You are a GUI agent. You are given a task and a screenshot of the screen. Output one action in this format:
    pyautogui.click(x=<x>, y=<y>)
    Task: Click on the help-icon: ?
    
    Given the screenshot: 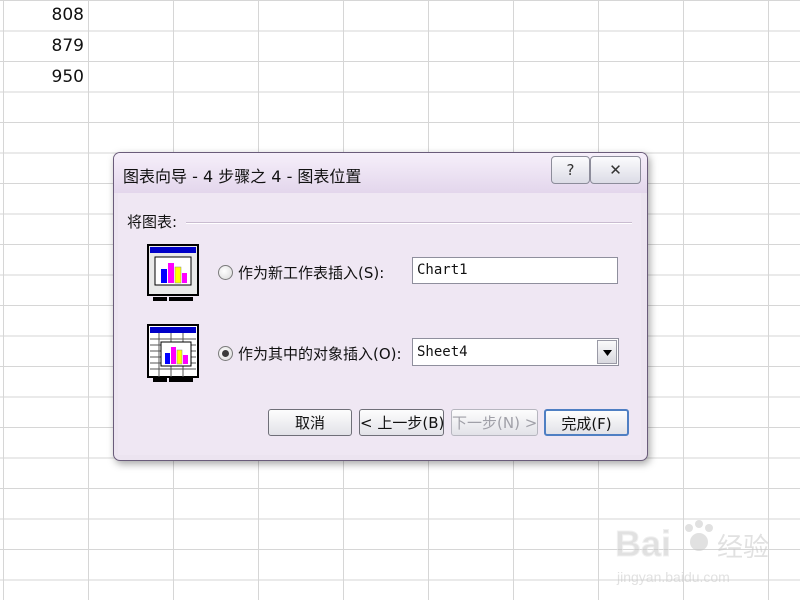 What is the action you would take?
    pyautogui.click(x=570, y=170)
    